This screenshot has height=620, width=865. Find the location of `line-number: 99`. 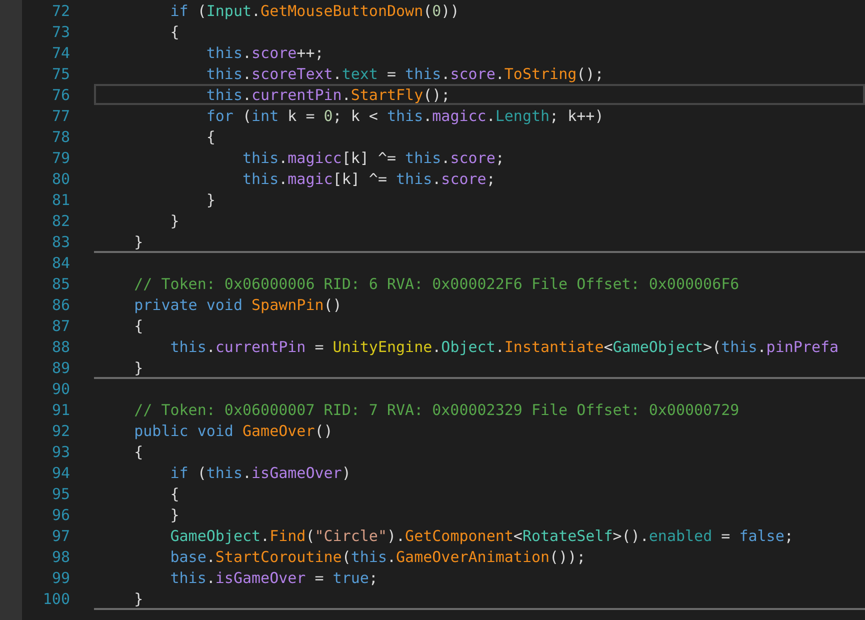

line-number: 99 is located at coordinates (60, 577).